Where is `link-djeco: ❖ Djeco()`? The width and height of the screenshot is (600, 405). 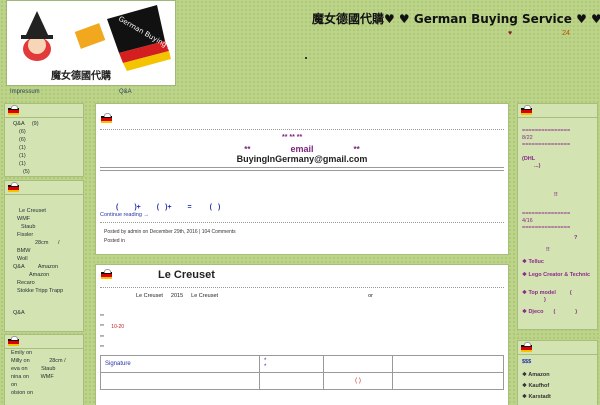
link-djeco: ❖ Djeco() is located at coordinates (549, 312).